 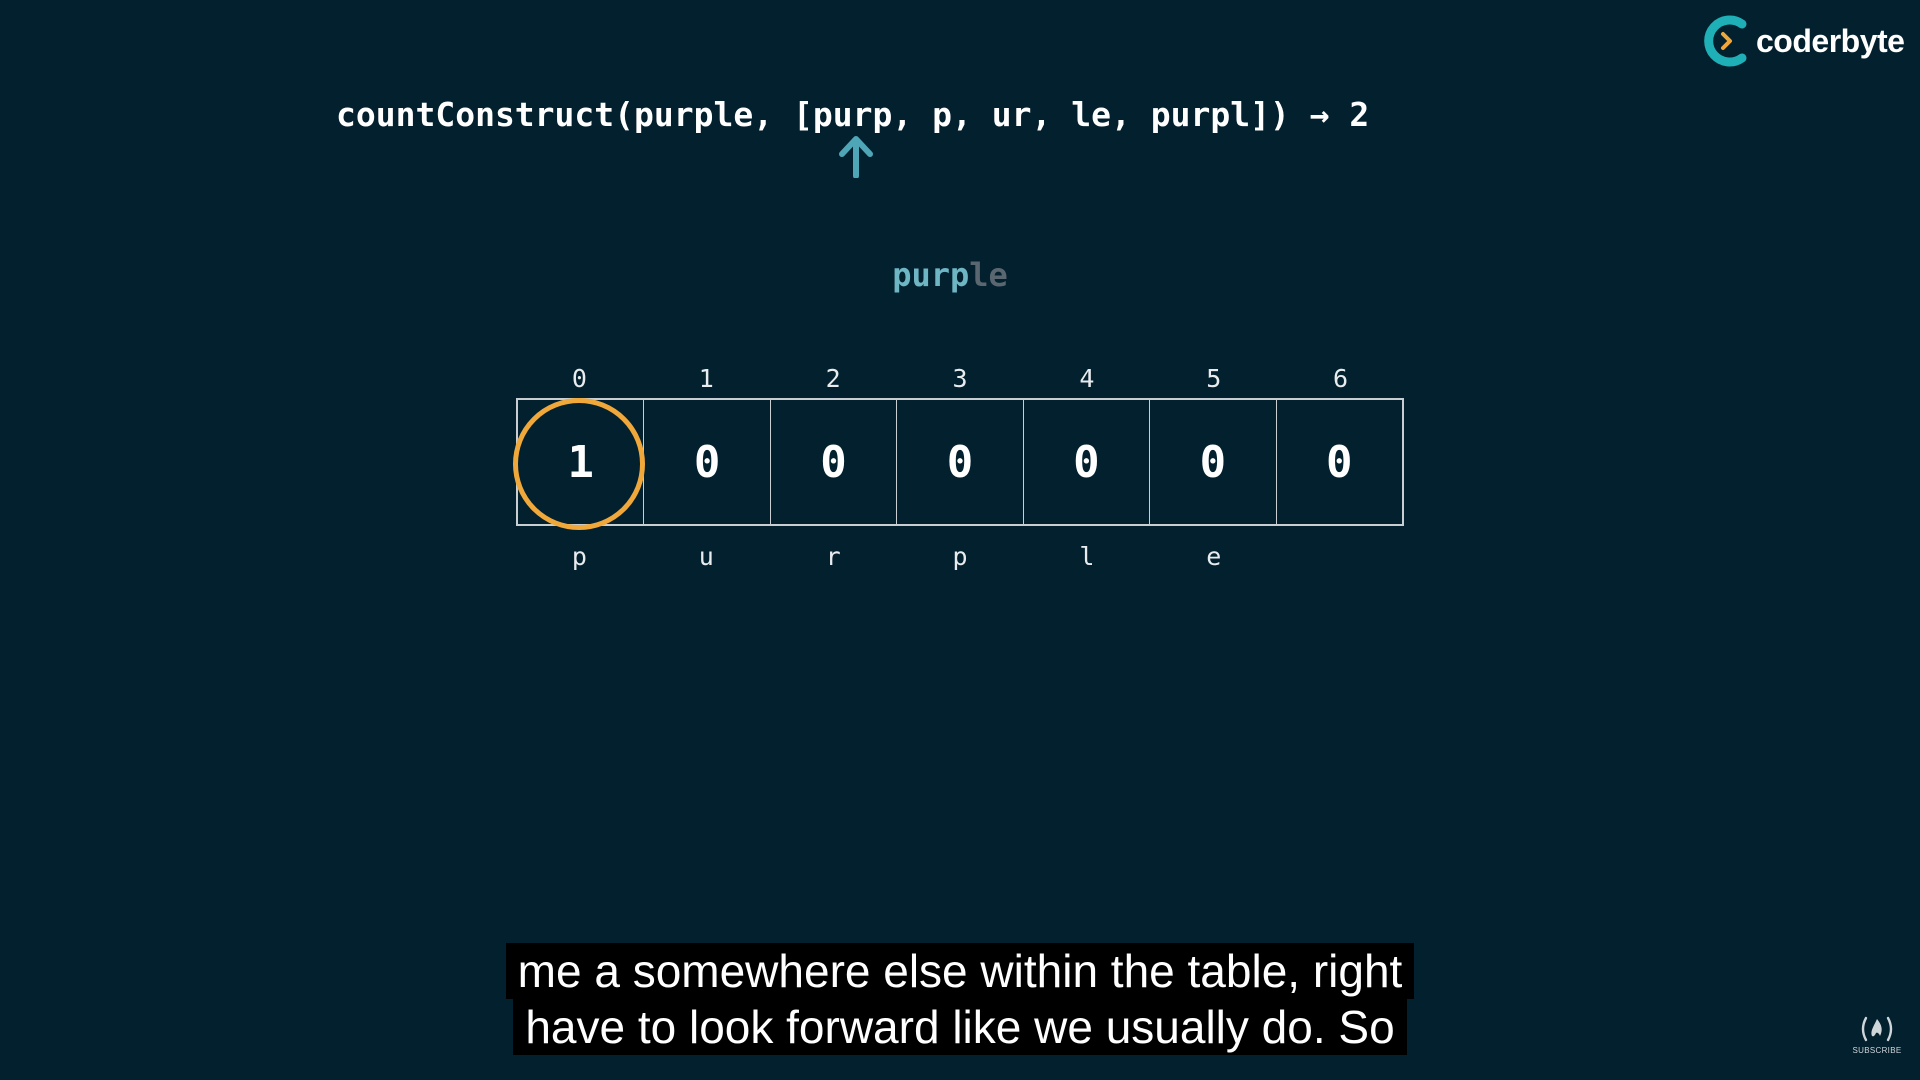 What do you see at coordinates (1214, 378) in the screenshot?
I see `table-index: 5` at bounding box center [1214, 378].